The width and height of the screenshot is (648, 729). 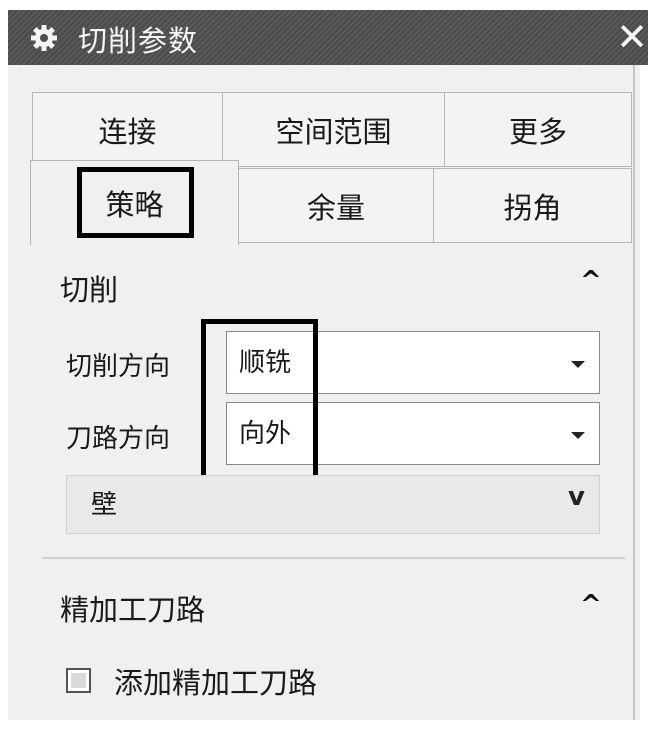 I want to click on tab-label: 拐角, so click(x=532, y=207).